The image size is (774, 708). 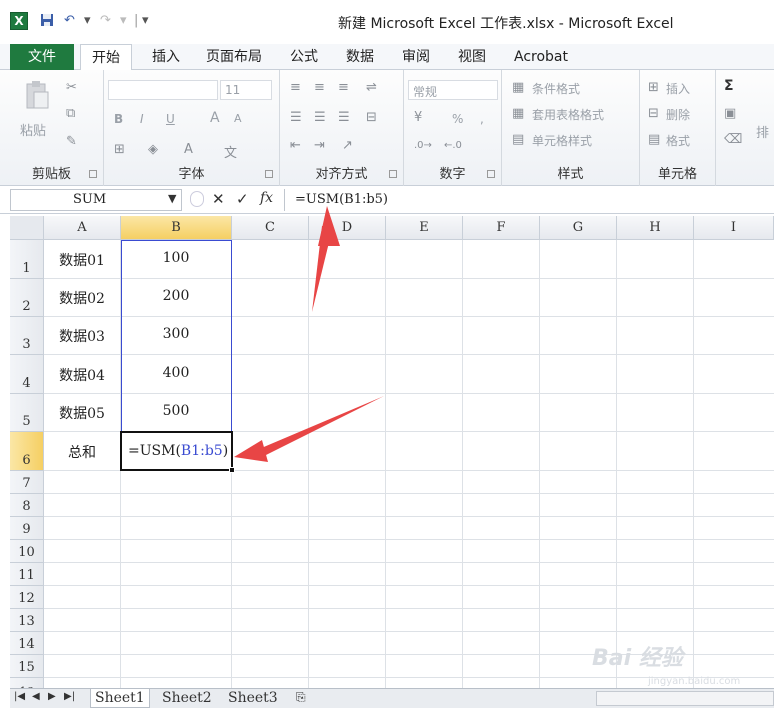 I want to click on cell-styles-button: 单元格样式, so click(x=562, y=140).